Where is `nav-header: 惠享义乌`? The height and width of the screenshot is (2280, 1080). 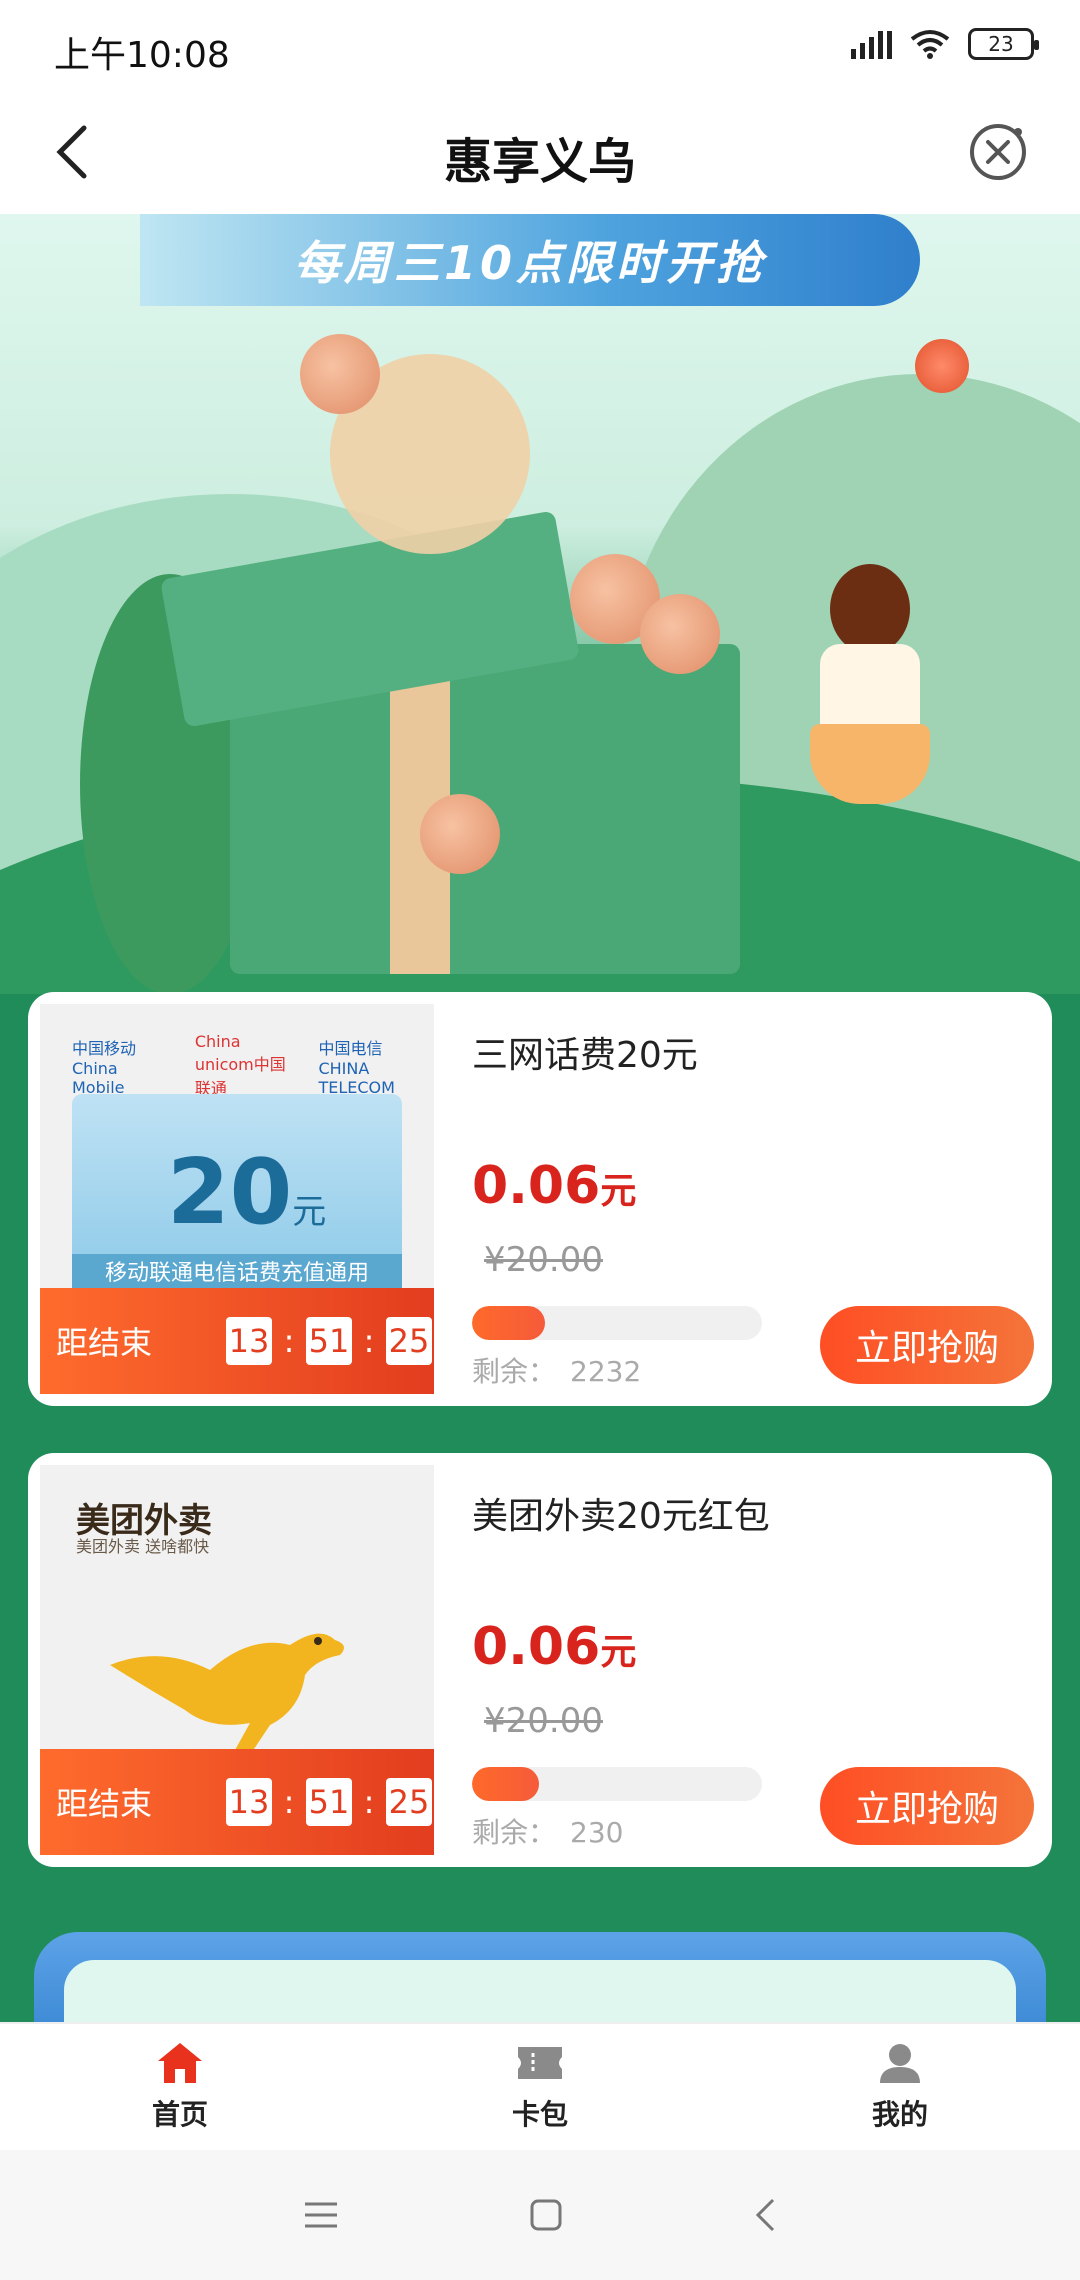
nav-header: 惠享义乌 is located at coordinates (540, 153).